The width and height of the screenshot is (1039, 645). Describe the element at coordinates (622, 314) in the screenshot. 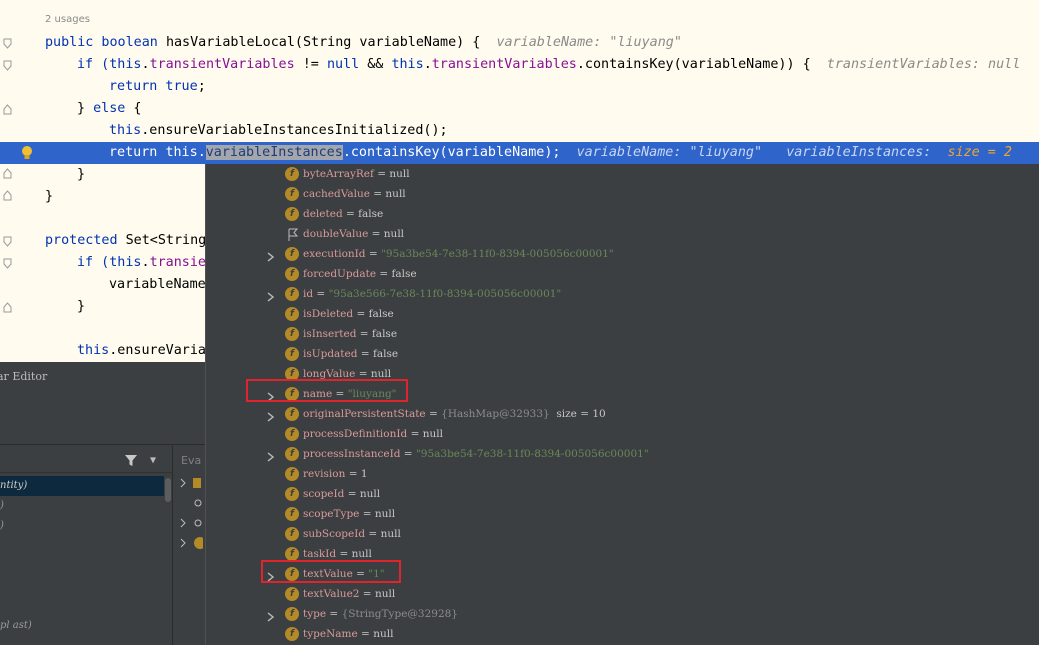

I see `variable-node-is-deleted: f isDeleted = false` at that location.